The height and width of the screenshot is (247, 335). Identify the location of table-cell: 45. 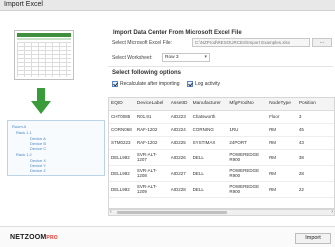
(315, 130).